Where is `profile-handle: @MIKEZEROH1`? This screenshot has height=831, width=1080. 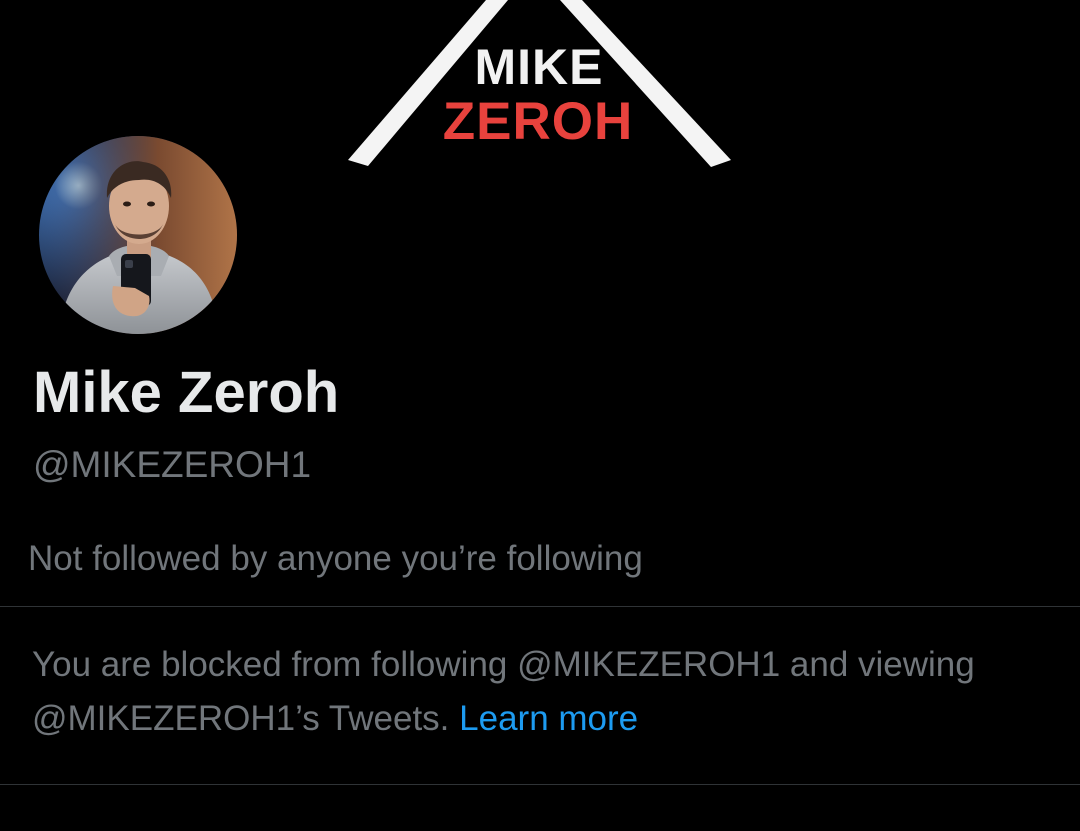
profile-handle: @MIKEZEROH1 is located at coordinates (172, 464).